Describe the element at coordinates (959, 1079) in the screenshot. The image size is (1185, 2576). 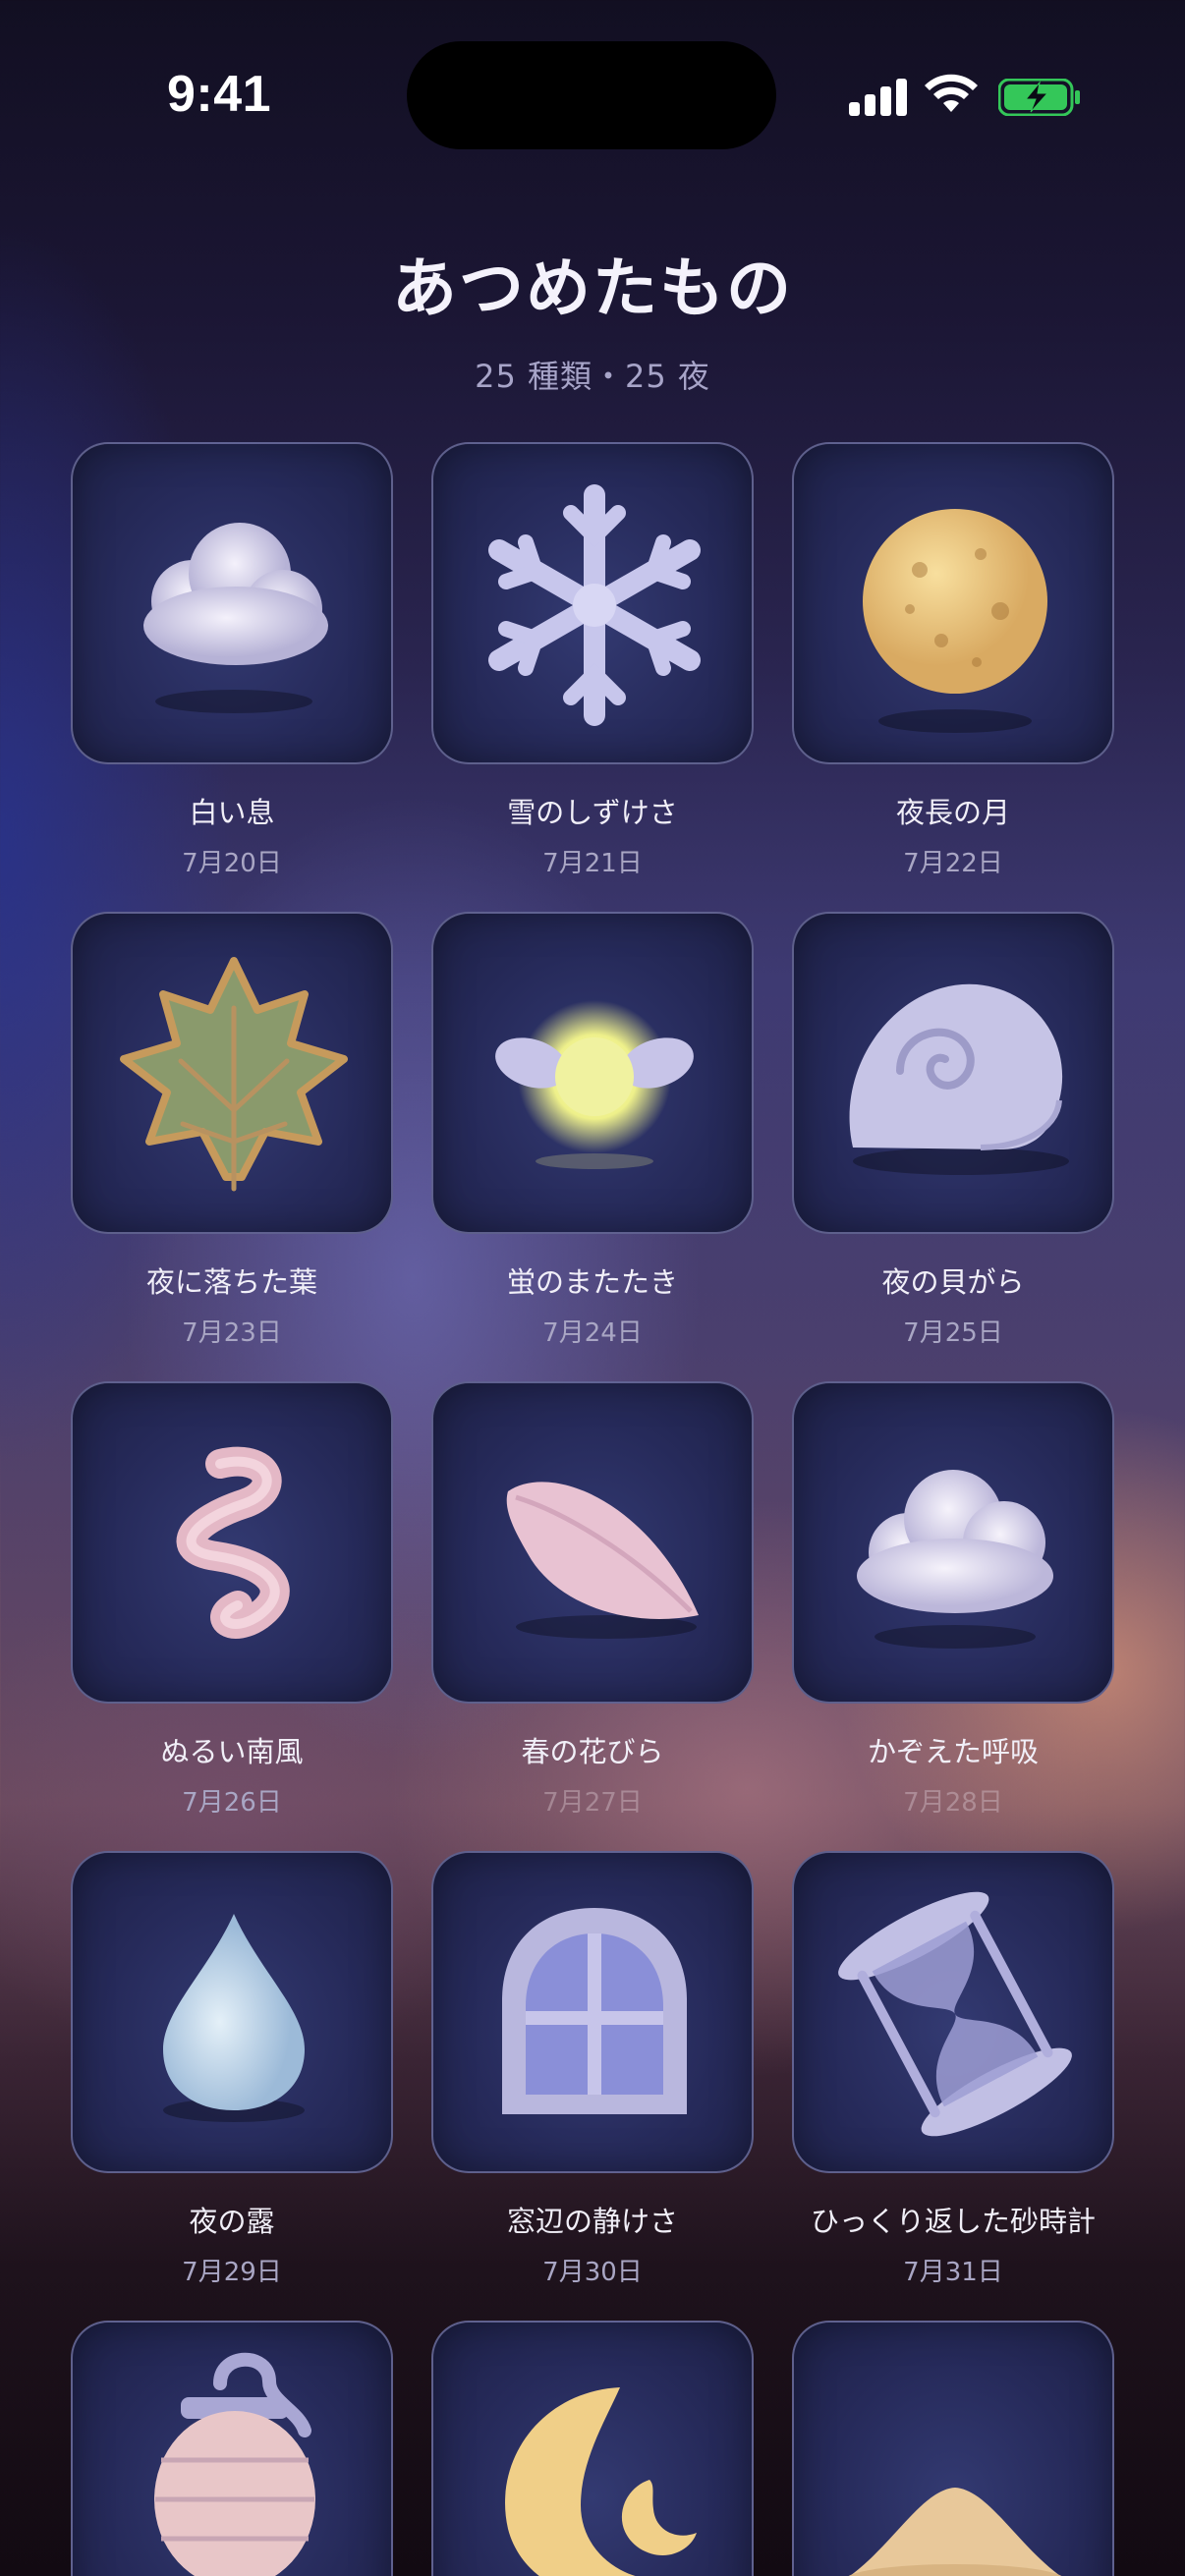
I see `shell-icon` at that location.